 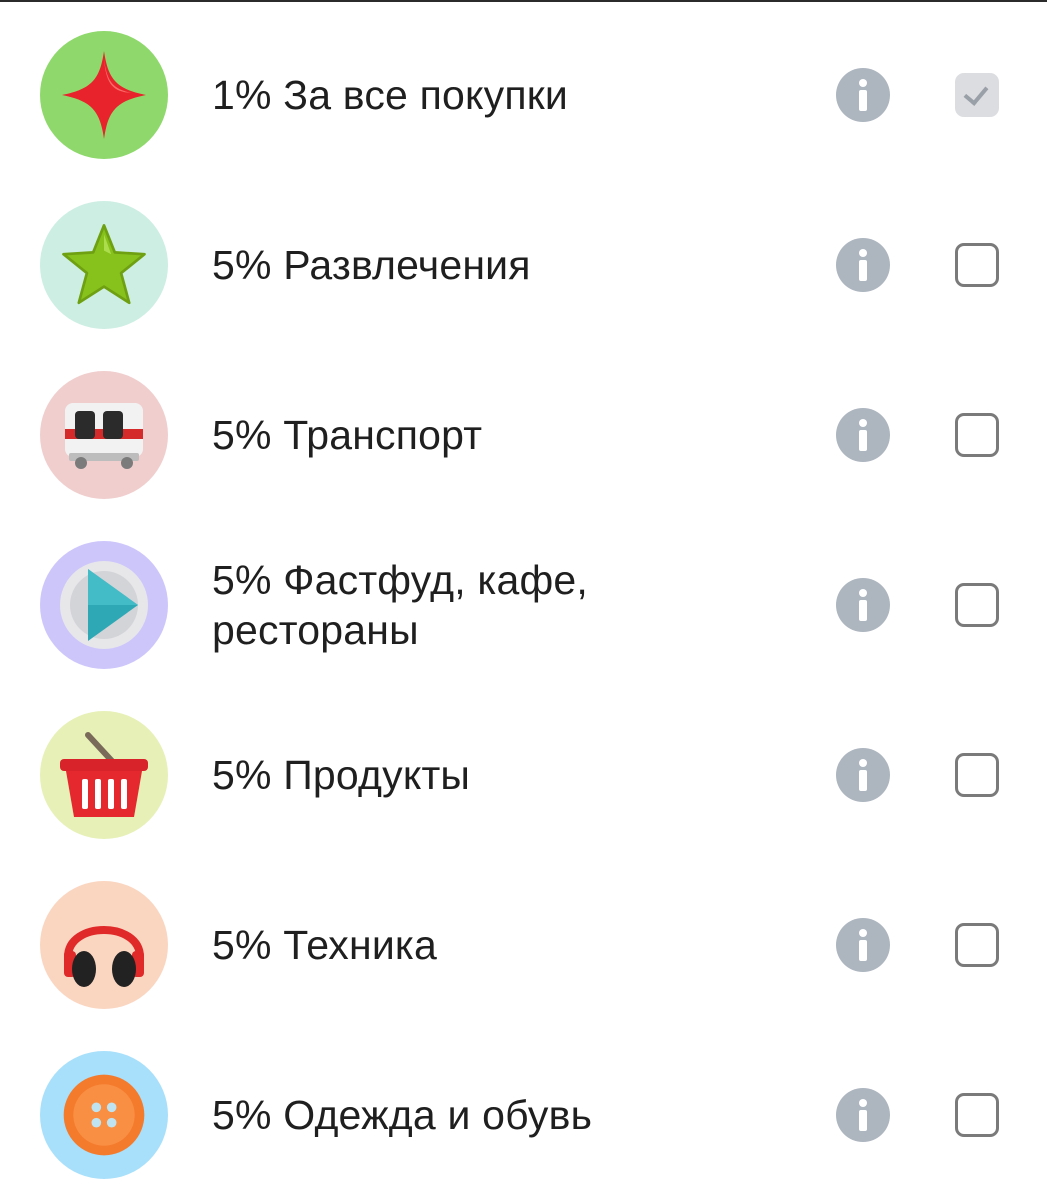 I want to click on headphones-icon, so click(x=104, y=945).